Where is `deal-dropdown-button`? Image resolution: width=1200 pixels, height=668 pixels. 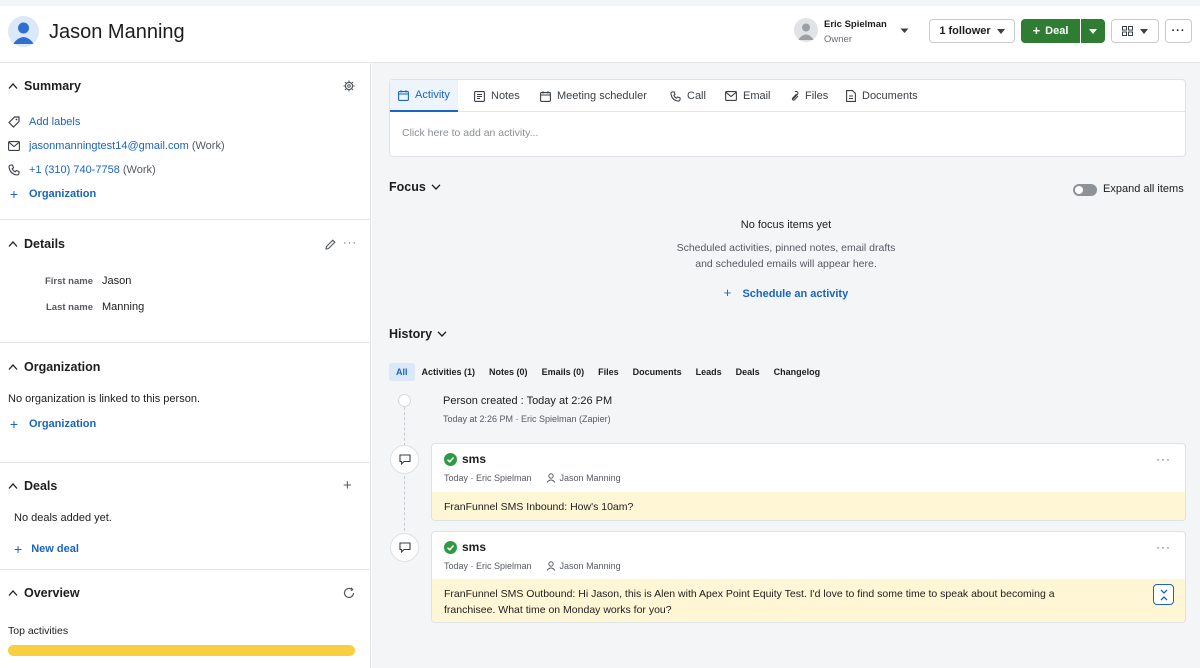
deal-dropdown-button is located at coordinates (1093, 31).